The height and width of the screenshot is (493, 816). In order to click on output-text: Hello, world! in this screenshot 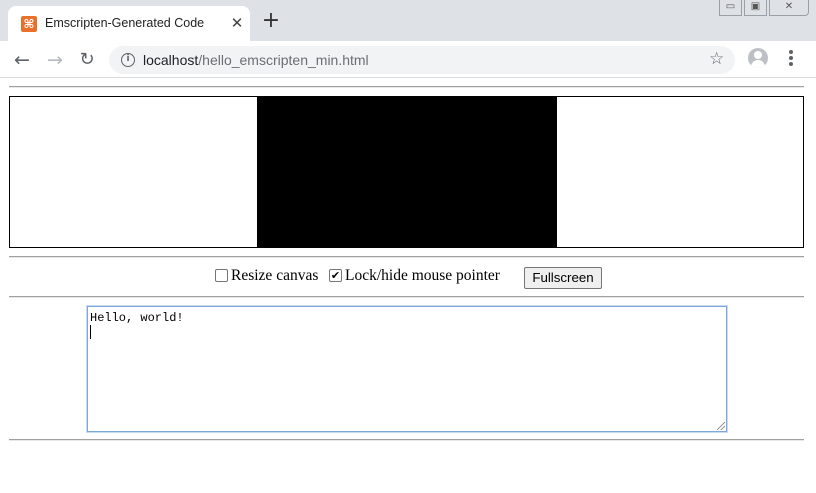, I will do `click(137, 318)`.